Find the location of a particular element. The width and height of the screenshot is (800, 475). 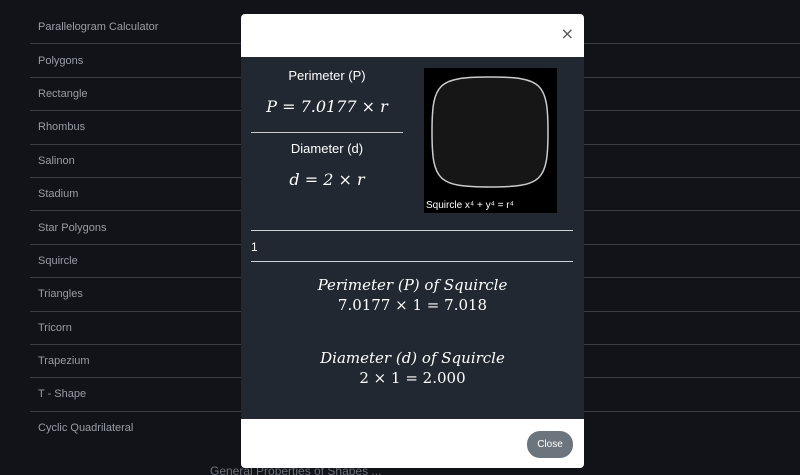

perimeter-label: Perimeter (P) is located at coordinates (327, 75).